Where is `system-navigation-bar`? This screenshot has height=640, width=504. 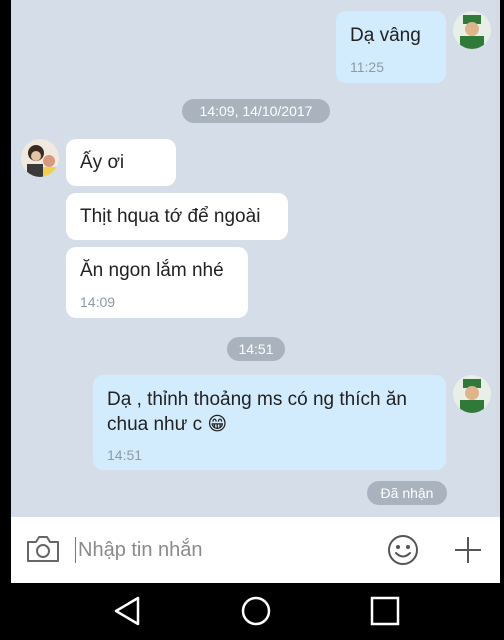
system-navigation-bar is located at coordinates (252, 611).